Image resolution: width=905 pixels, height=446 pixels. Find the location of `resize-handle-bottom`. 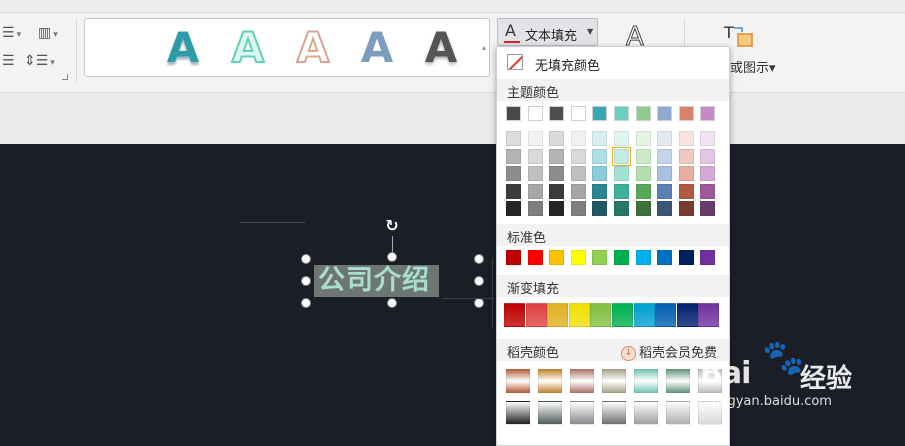

resize-handle-bottom is located at coordinates (392, 303).